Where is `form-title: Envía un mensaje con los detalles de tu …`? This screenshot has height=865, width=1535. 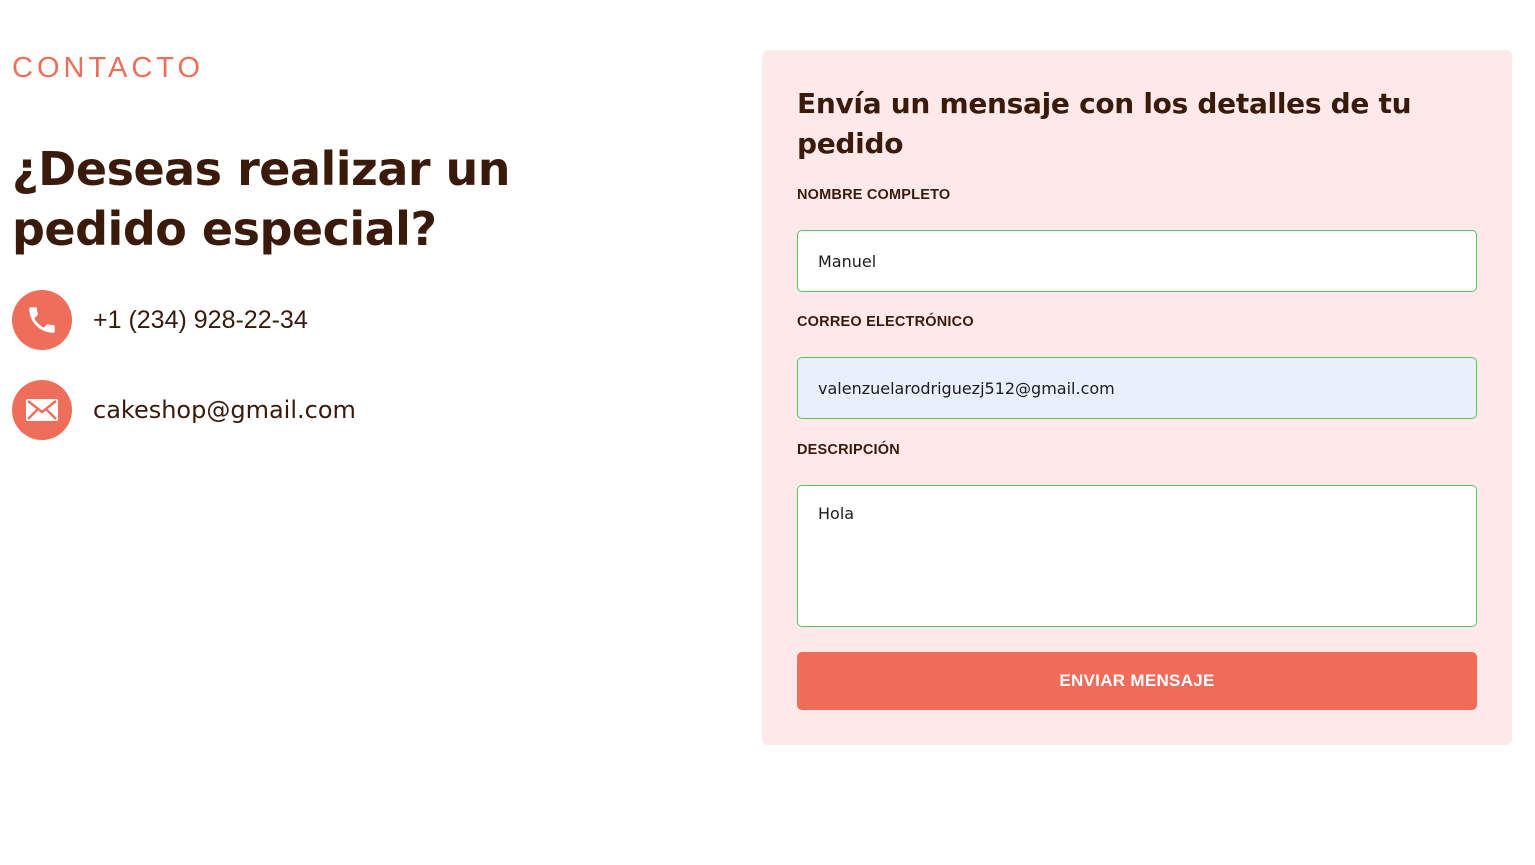
form-title: Envía un mensaje con los detalles de tu … is located at coordinates (1104, 123).